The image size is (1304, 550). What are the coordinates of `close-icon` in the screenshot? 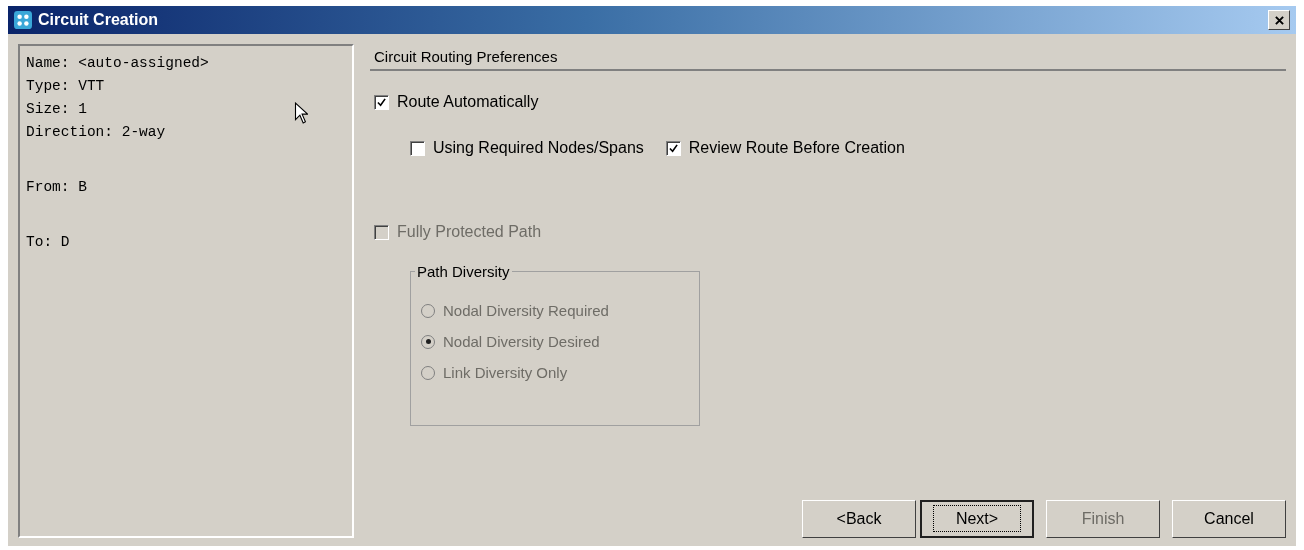 It's located at (1279, 20).